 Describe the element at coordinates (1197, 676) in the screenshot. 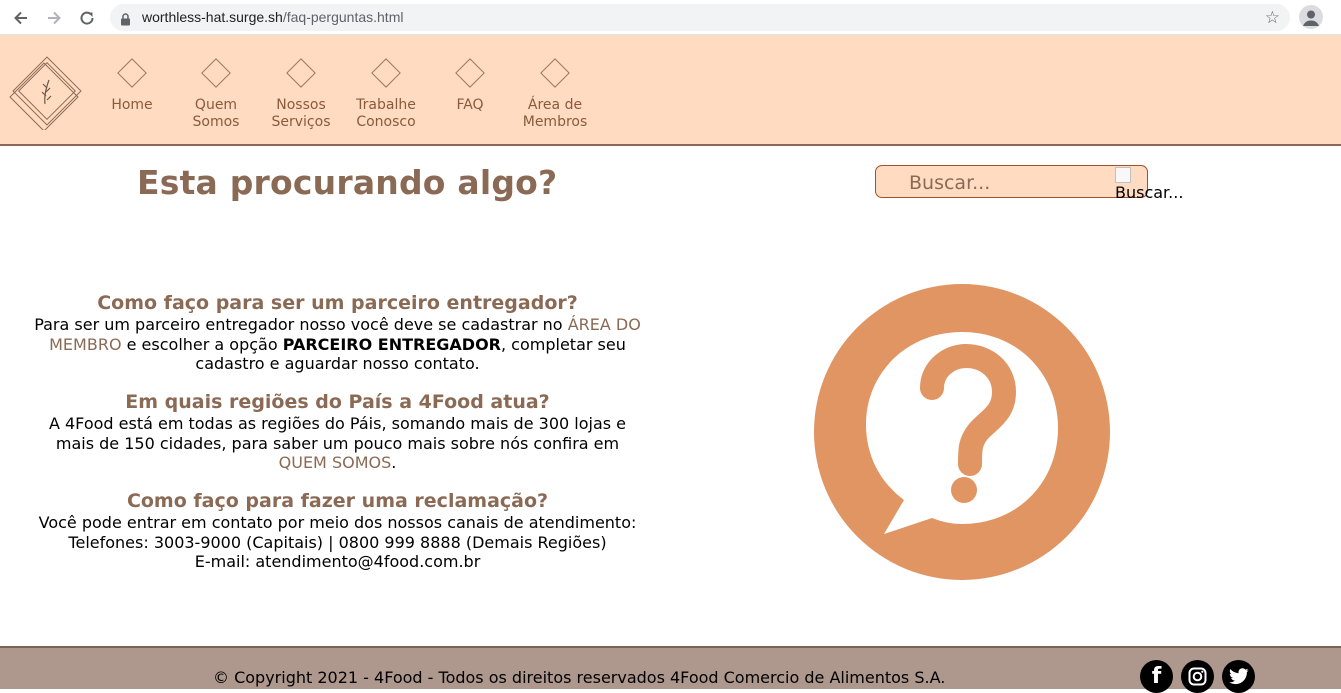

I see `instagram-icon` at that location.